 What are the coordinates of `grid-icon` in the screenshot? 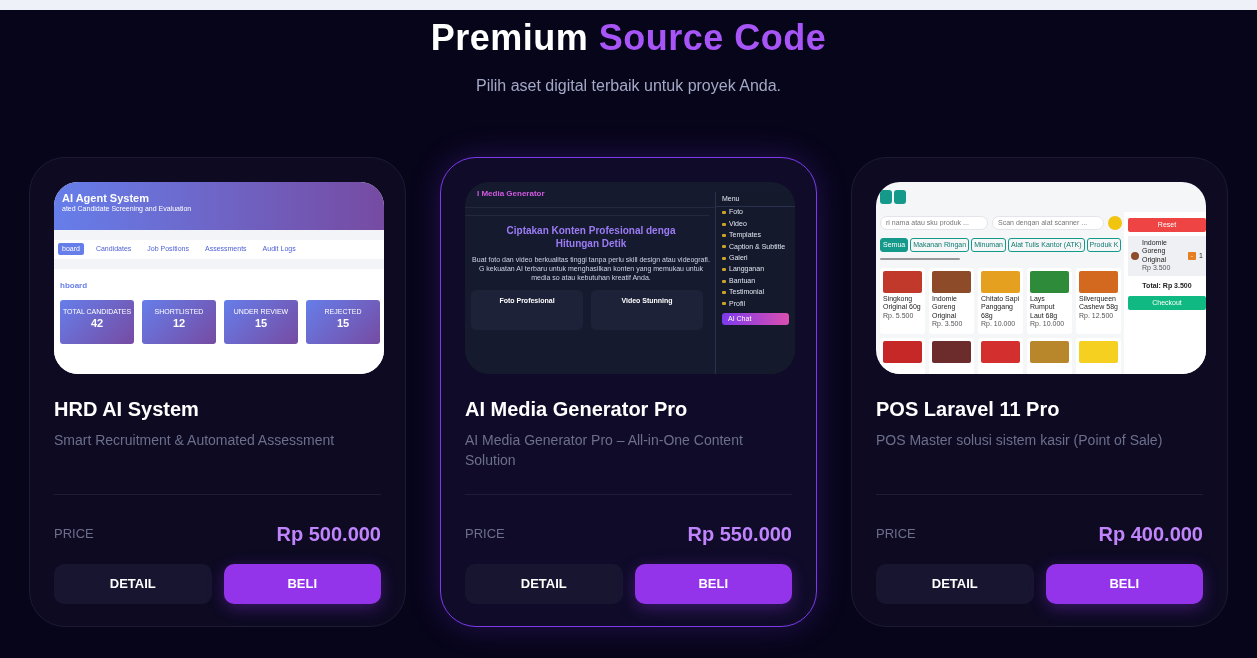 It's located at (900, 196).